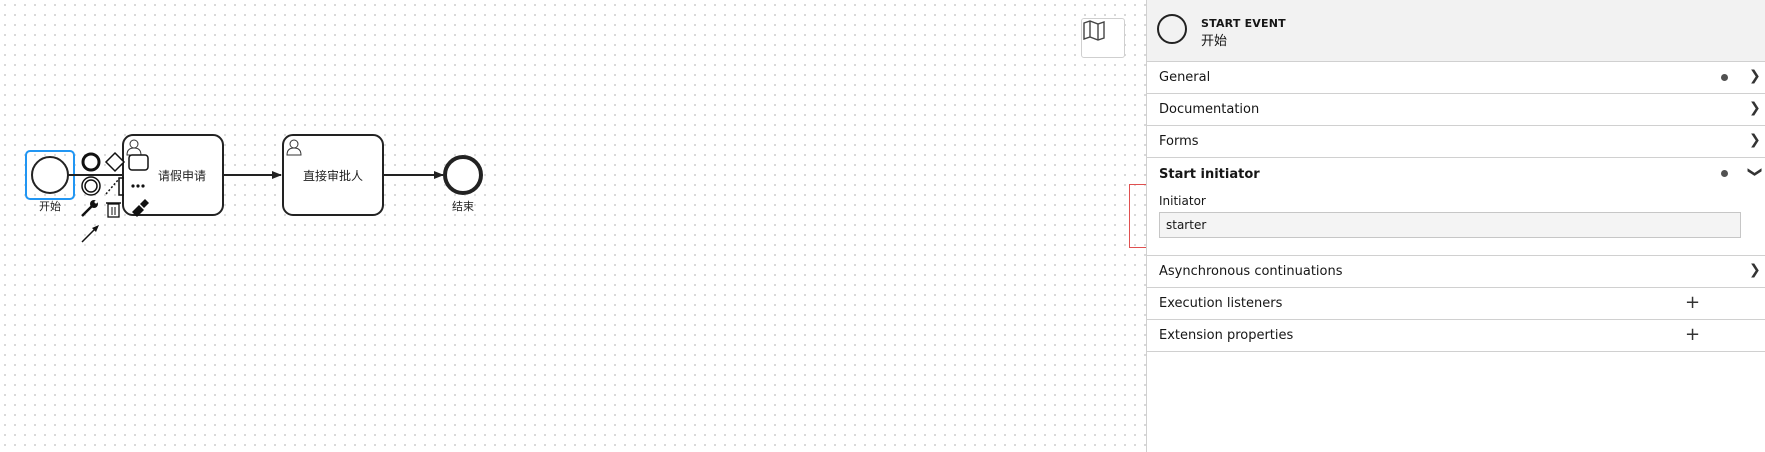  Describe the element at coordinates (1182, 201) in the screenshot. I see `initiator-label: Initiator` at that location.